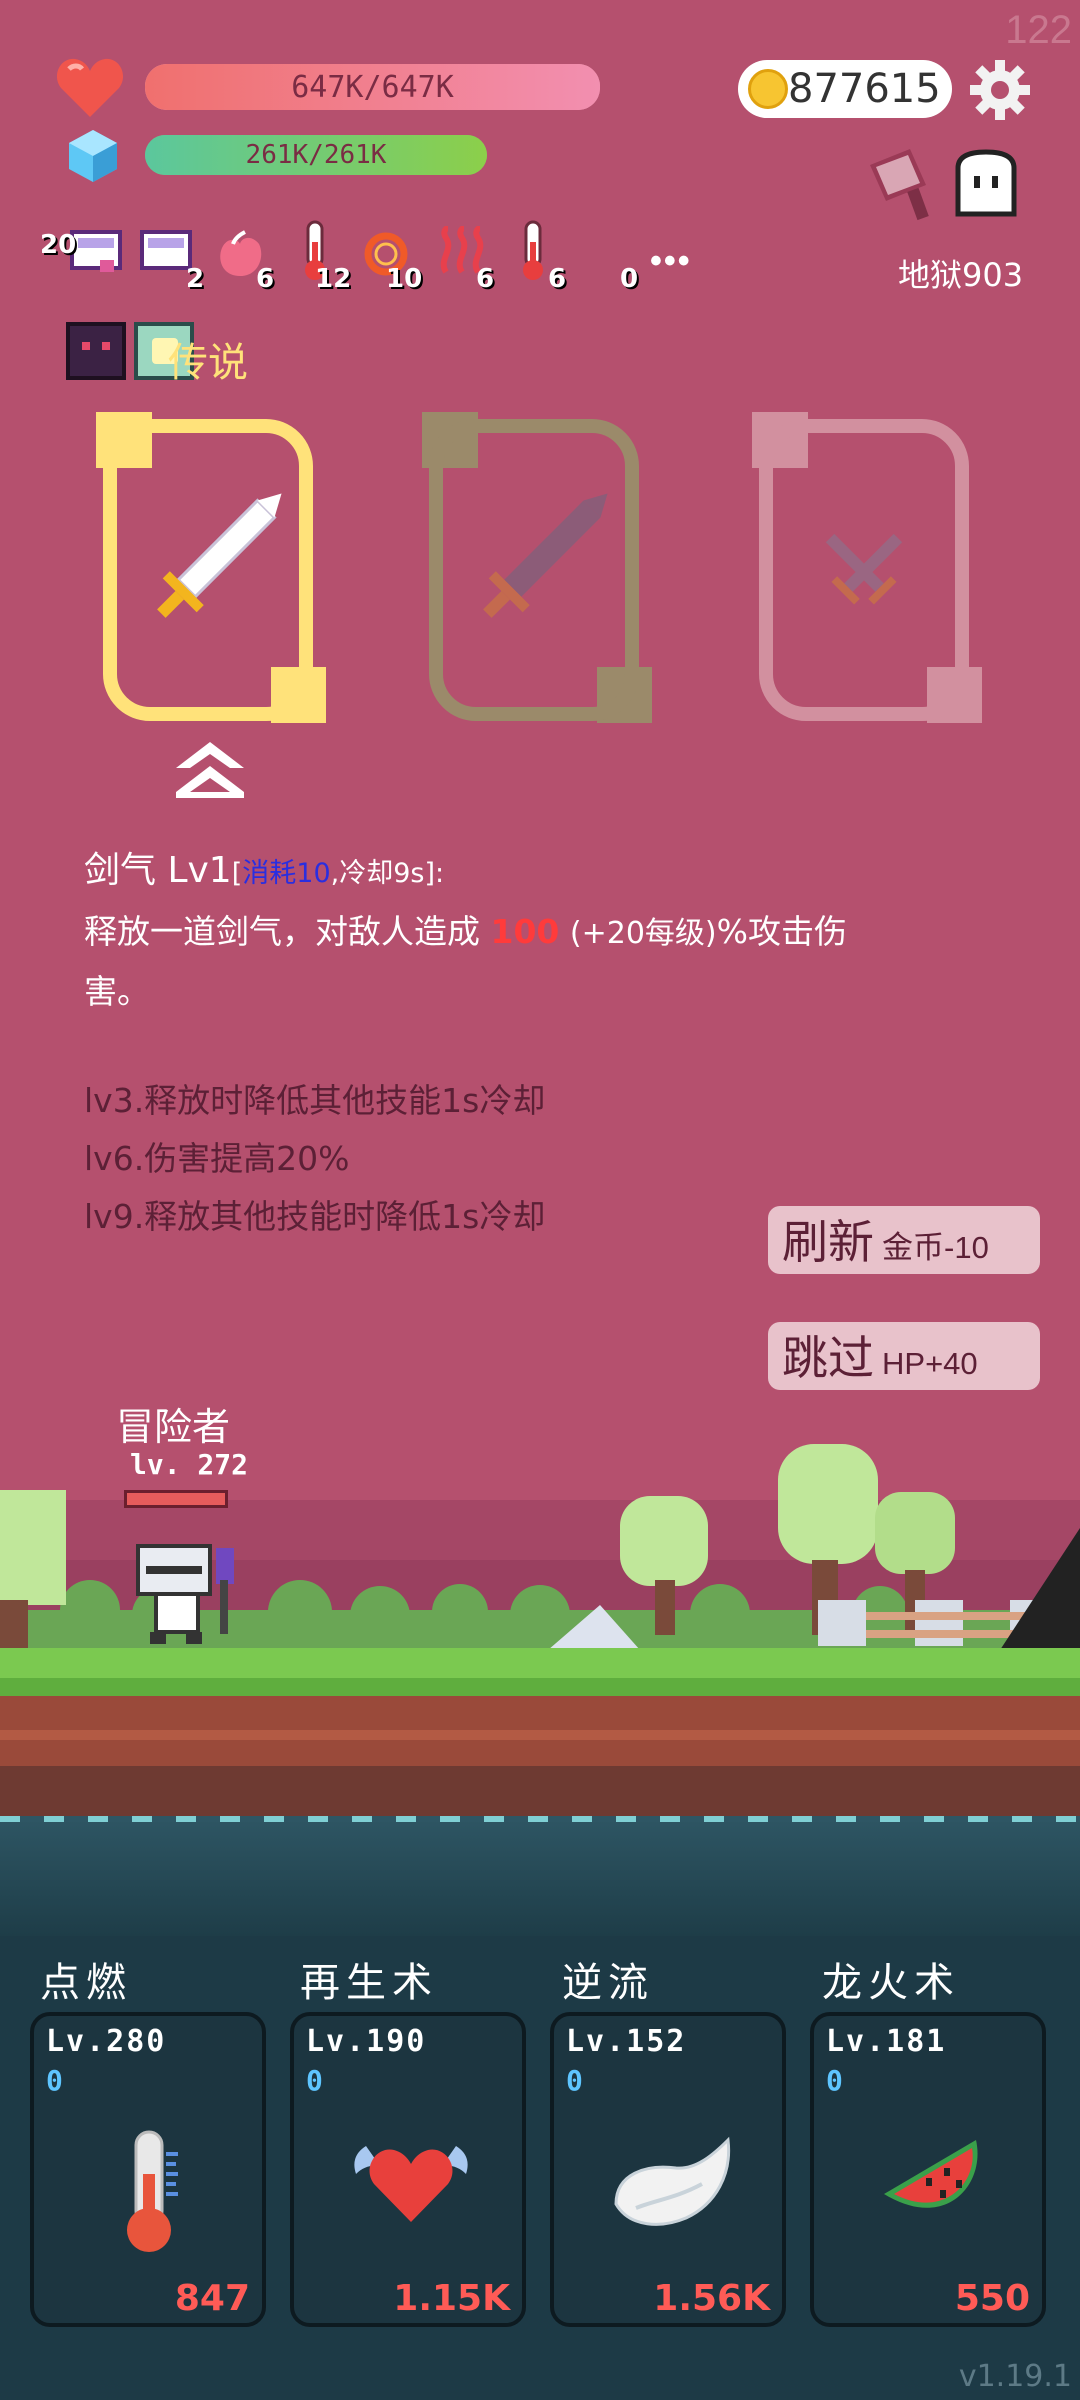  Describe the element at coordinates (671, 261) in the screenshot. I see `more-icon: •••` at that location.